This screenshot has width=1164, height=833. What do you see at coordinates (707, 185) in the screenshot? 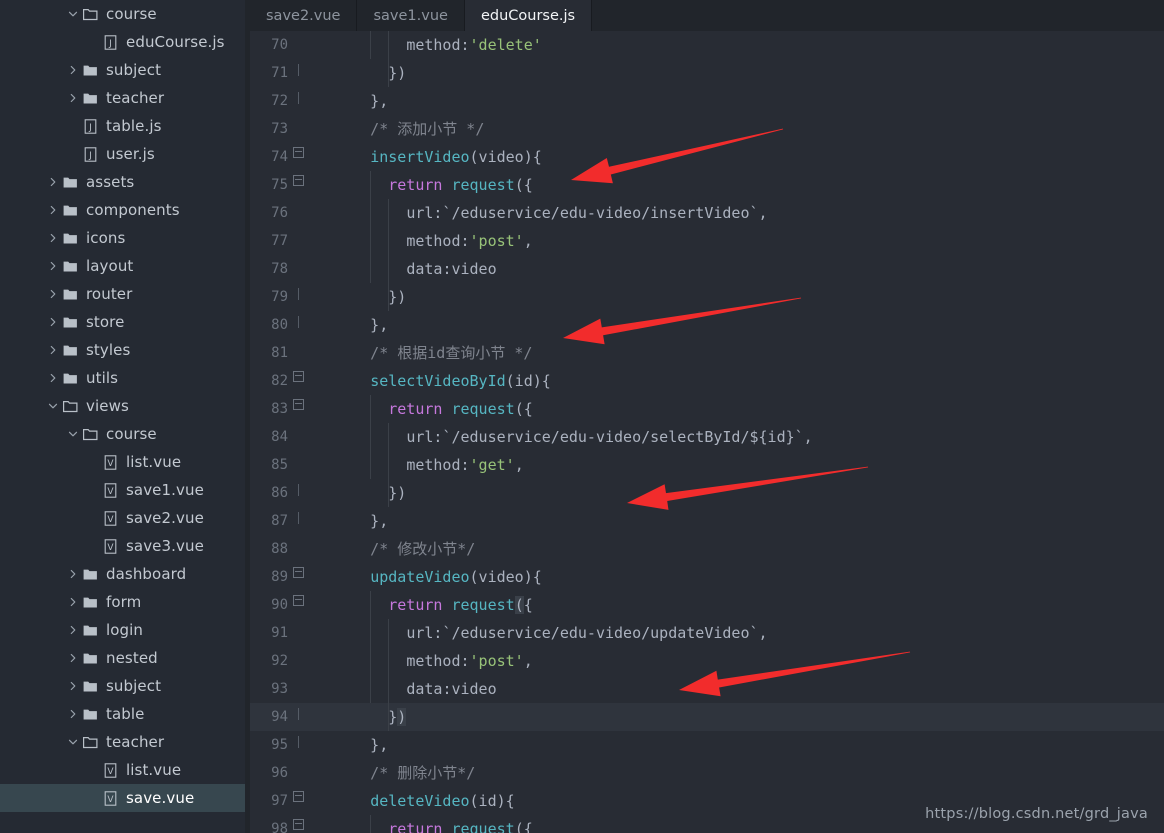
I see `code-line: 75 return request({` at bounding box center [707, 185].